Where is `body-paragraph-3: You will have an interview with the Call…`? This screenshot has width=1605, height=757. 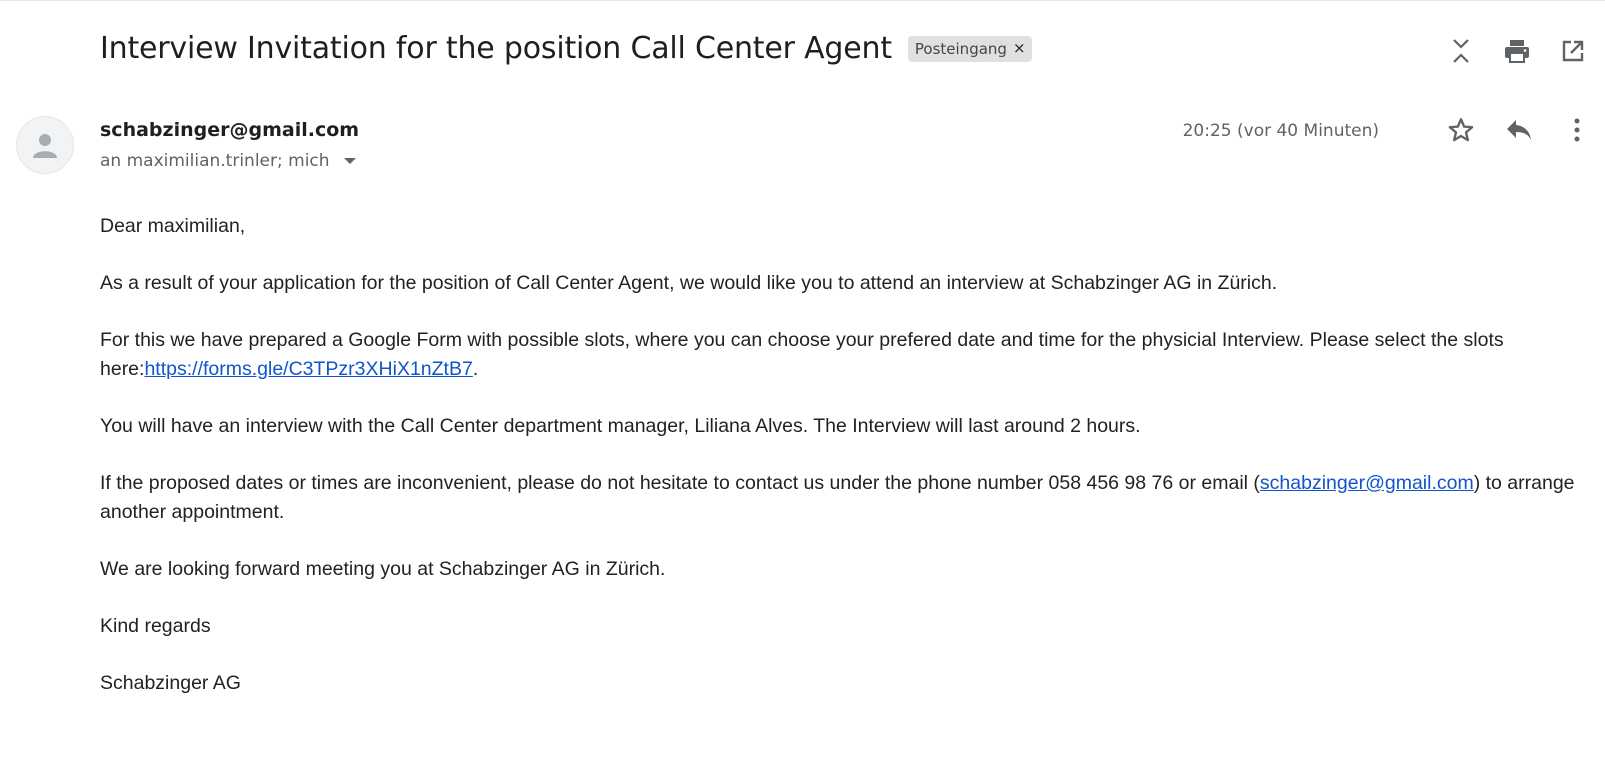 body-paragraph-3: You will have an interview with the Call… is located at coordinates (620, 426).